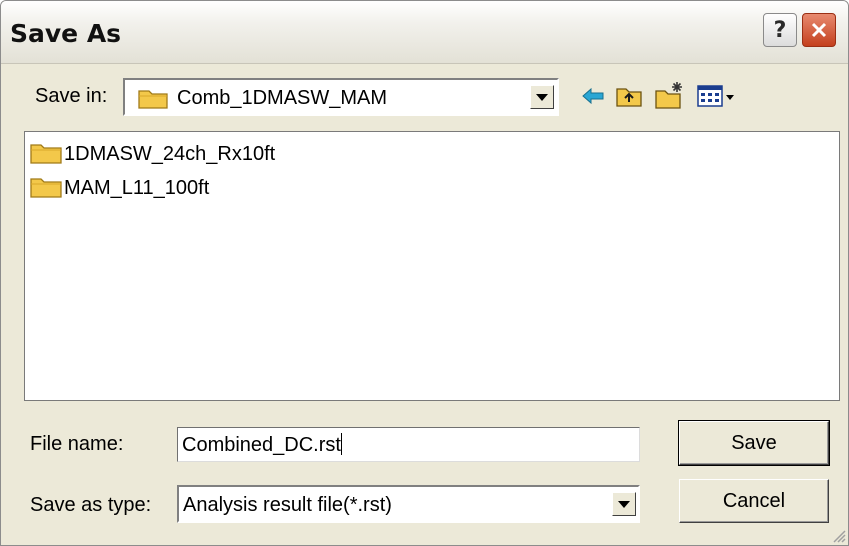 This screenshot has width=849, height=546. What do you see at coordinates (341, 444) in the screenshot?
I see `text-caret` at bounding box center [341, 444].